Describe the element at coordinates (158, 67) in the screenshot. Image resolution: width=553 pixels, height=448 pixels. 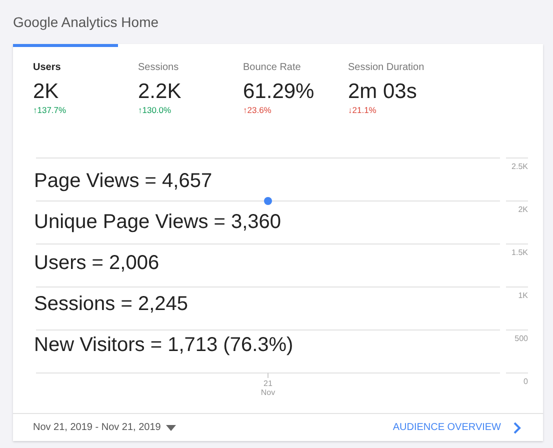
I see `metric-label: Sessions` at that location.